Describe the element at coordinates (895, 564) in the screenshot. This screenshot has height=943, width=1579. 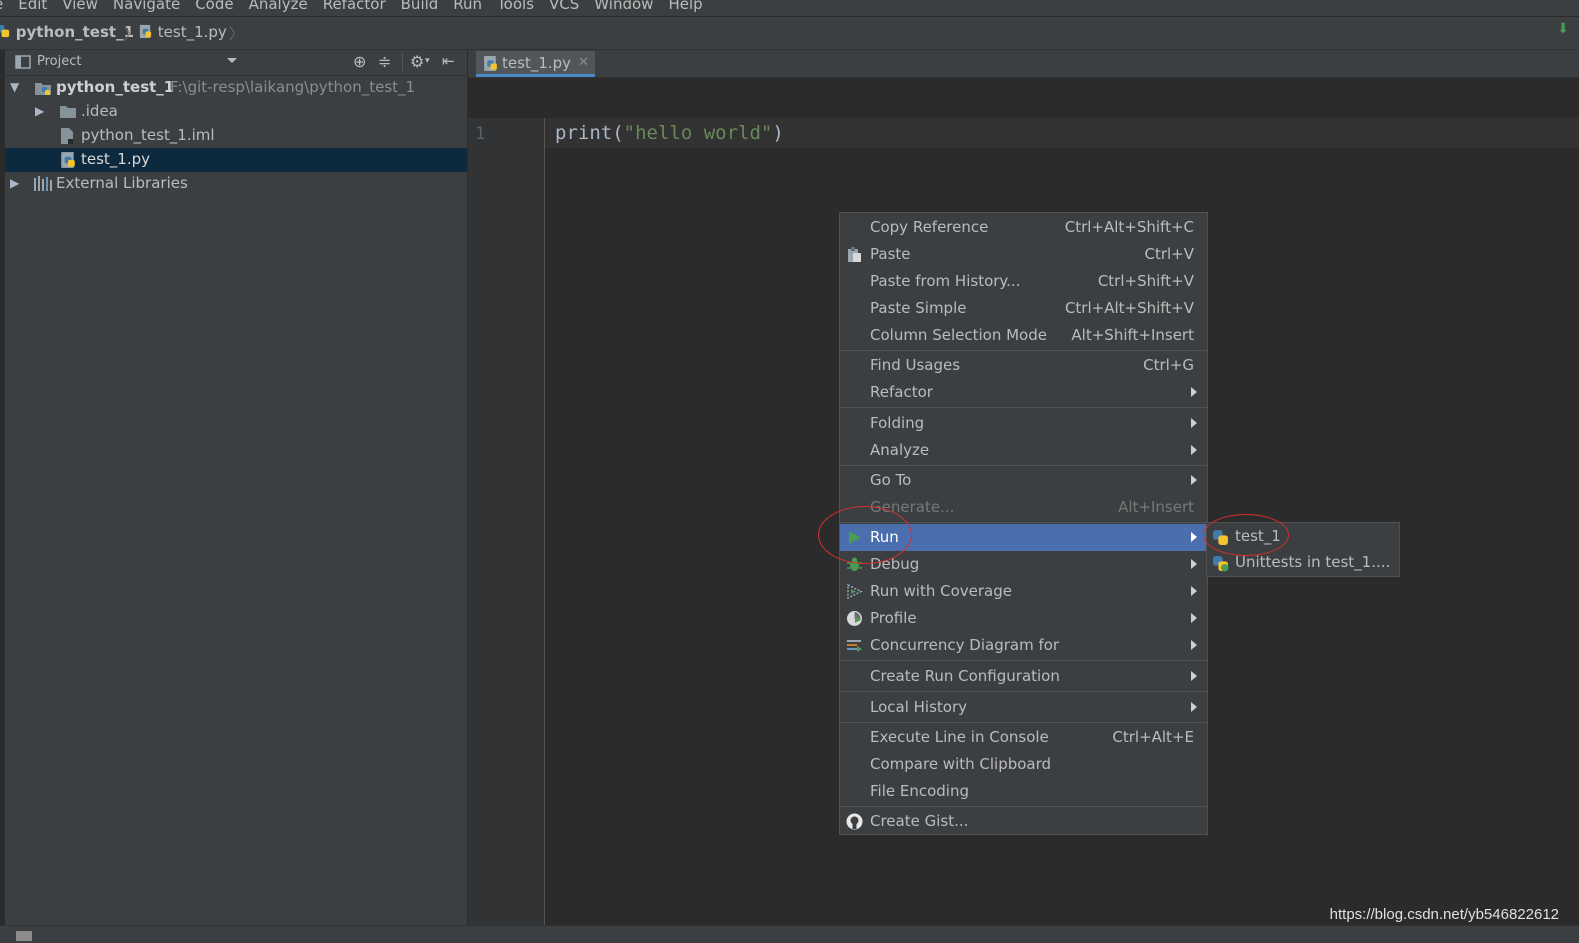
I see `menu-item-label: Debug` at that location.